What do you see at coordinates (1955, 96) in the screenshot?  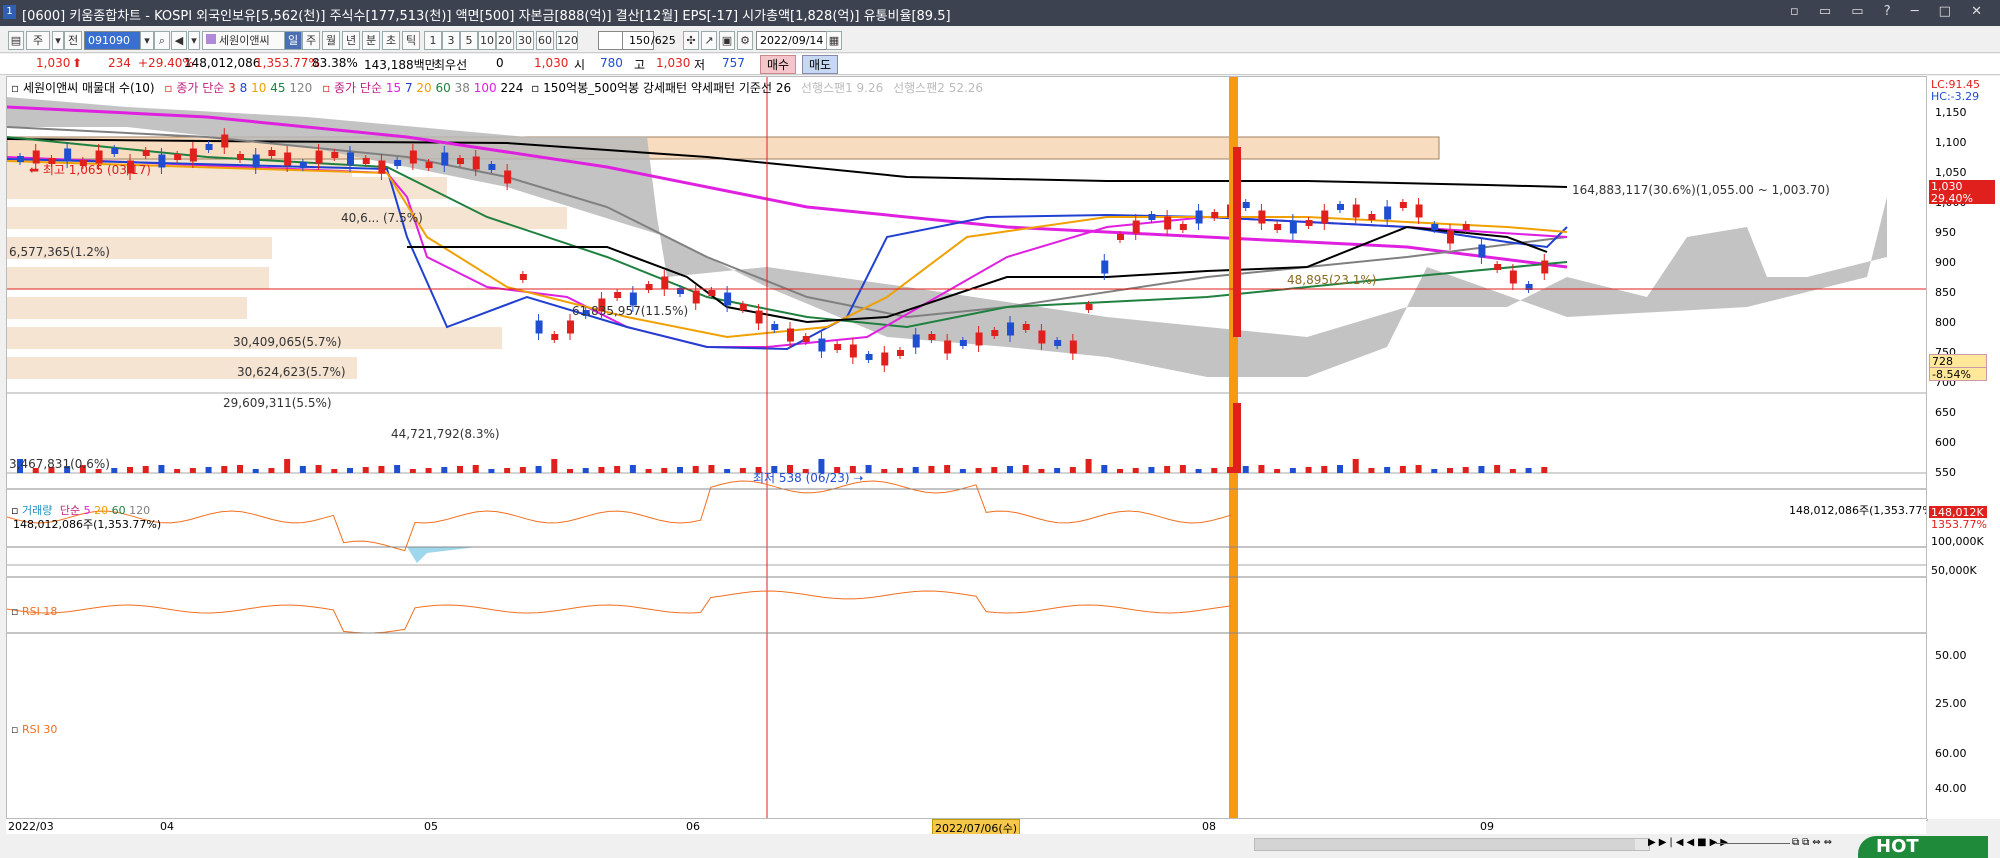 I see `hc-label: HC:-3.29` at bounding box center [1955, 96].